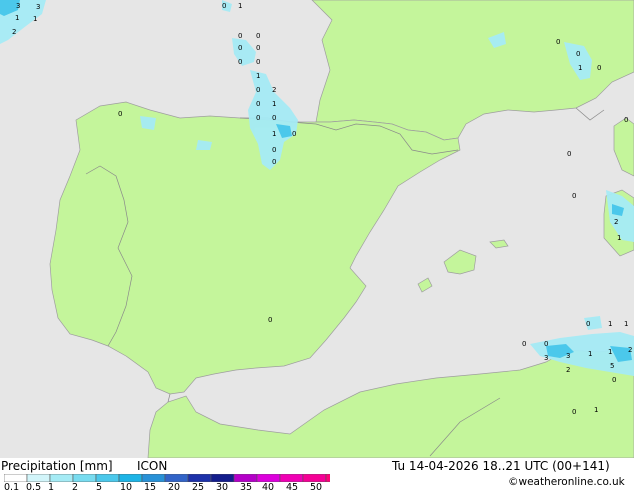 Image resolution: width=634 pixels, height=493 pixels. I want to click on legend-tick-label: 15, so click(150, 487).